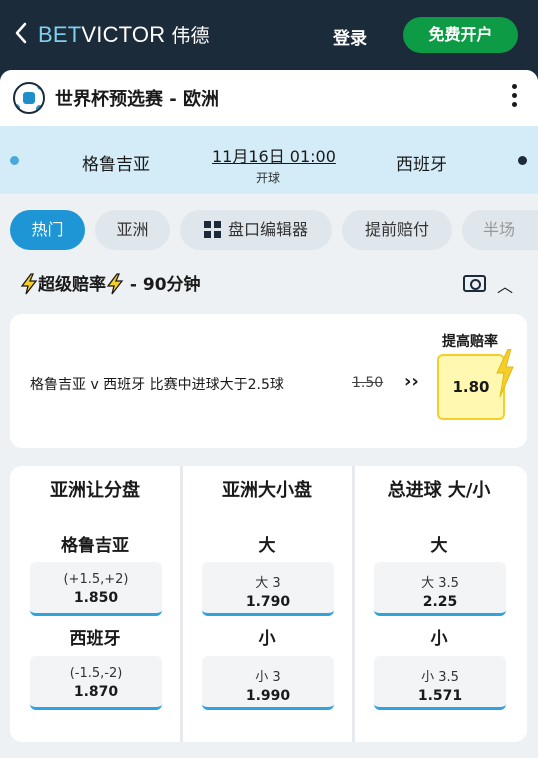 The image size is (538, 758). Describe the element at coordinates (440, 696) in the screenshot. I see `odds-value: 1.571` at that location.